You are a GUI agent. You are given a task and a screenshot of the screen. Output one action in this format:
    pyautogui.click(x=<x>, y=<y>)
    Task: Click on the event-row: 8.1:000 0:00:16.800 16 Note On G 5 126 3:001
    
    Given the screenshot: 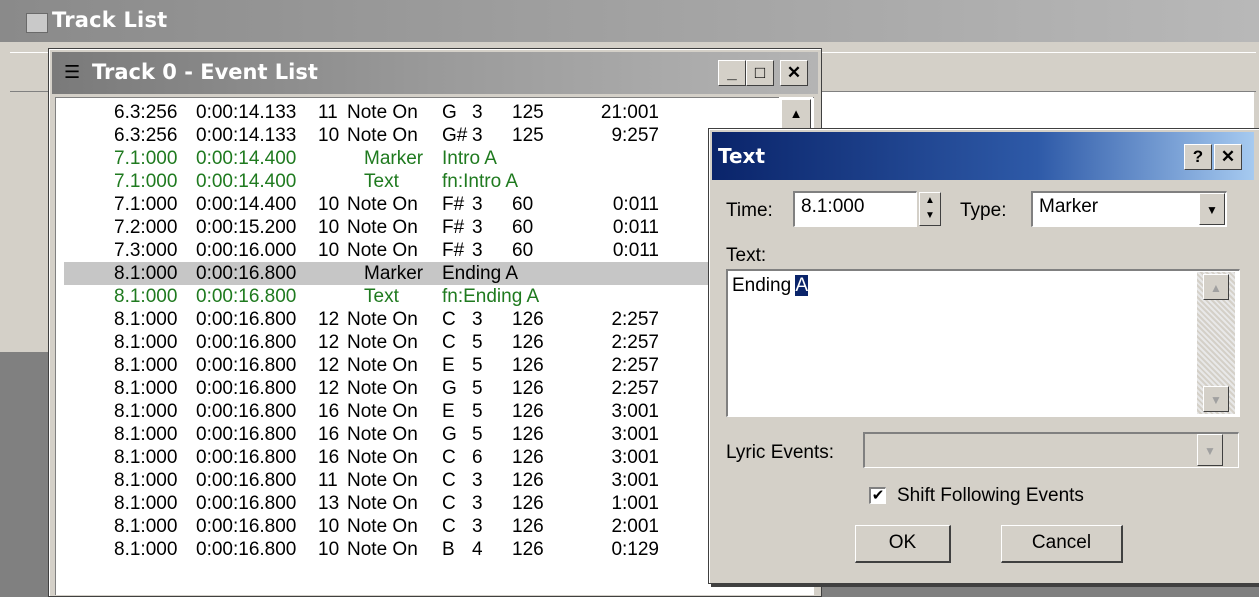 What is the action you would take?
    pyautogui.click(x=424, y=434)
    